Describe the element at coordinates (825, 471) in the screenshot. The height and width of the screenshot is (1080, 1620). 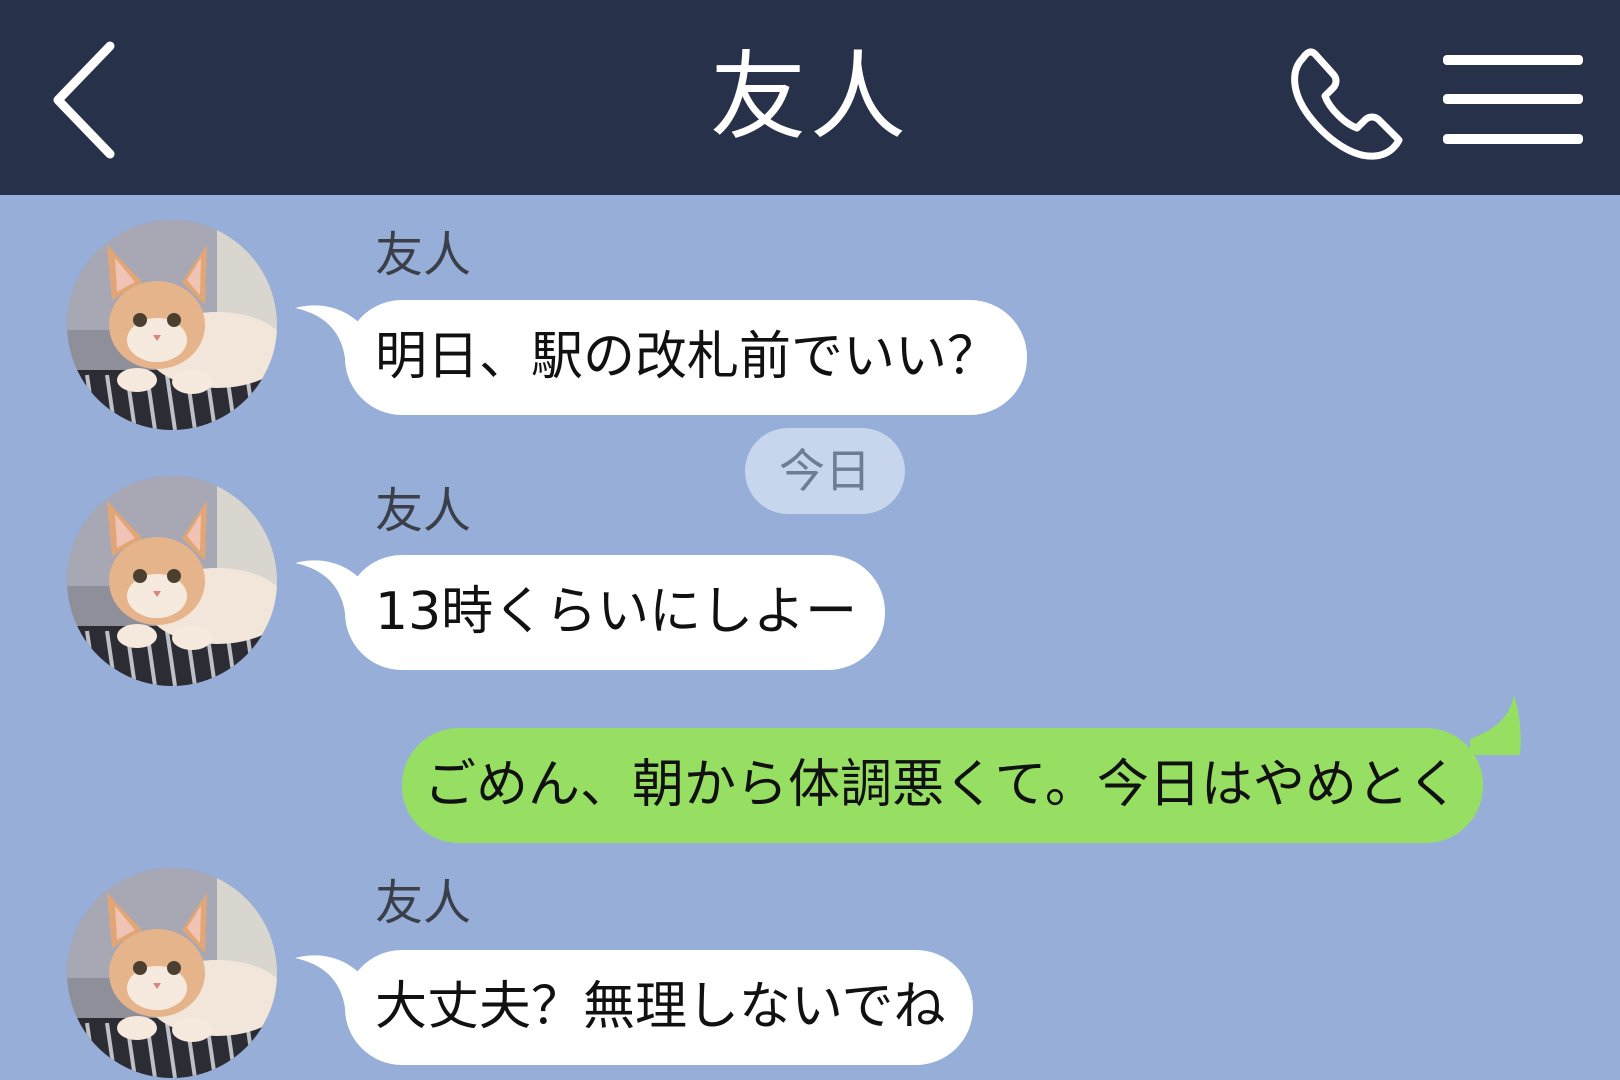
I see `date-separator: 今日` at that location.